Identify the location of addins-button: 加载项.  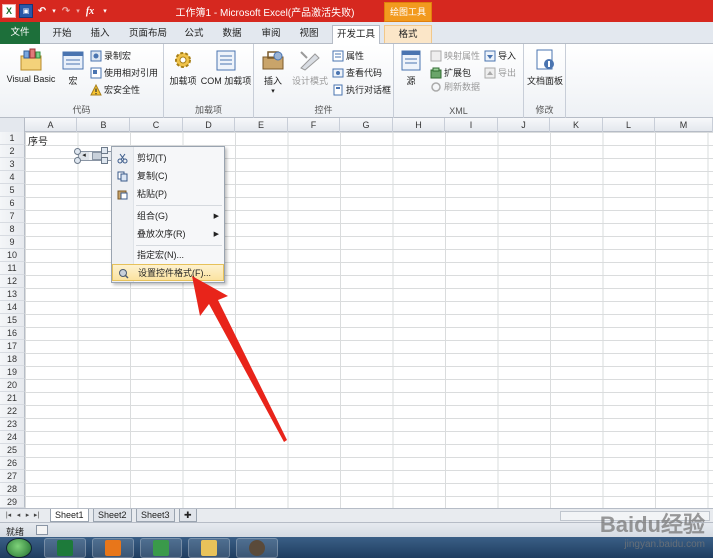
(183, 67).